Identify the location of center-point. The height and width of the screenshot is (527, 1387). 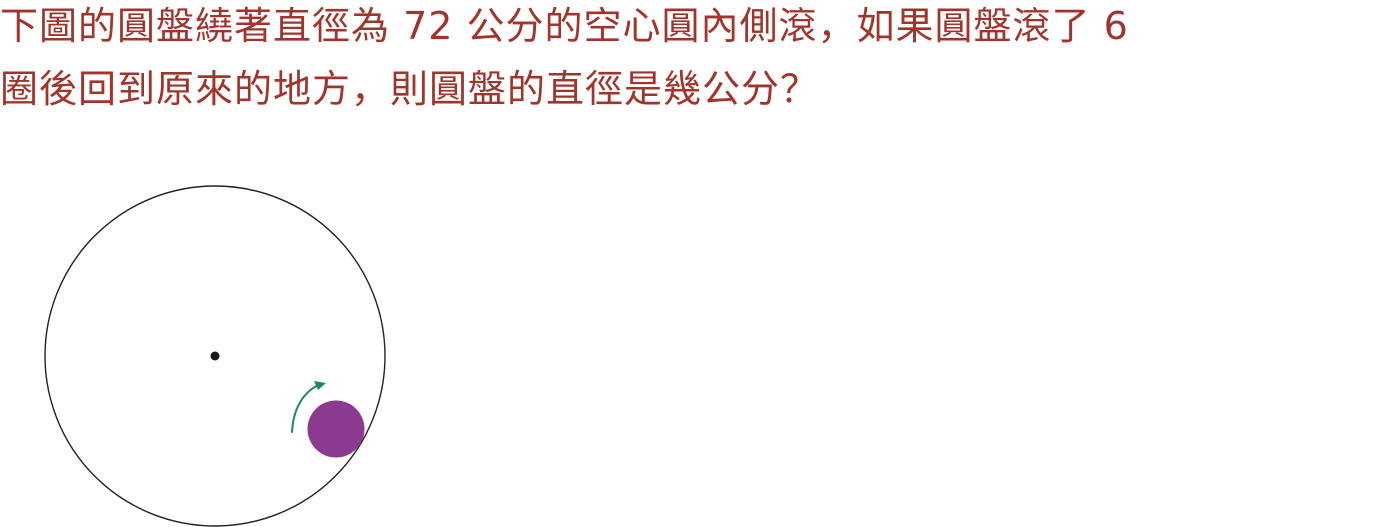
(215, 356).